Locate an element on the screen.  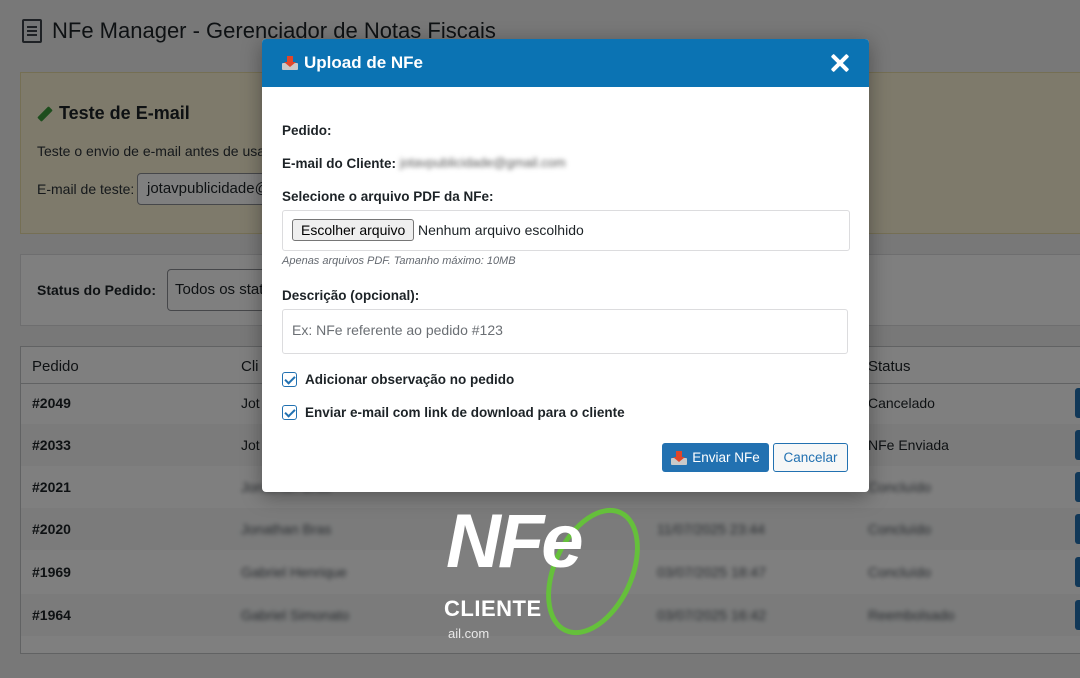
cancel-button: Cancelar is located at coordinates (810, 457).